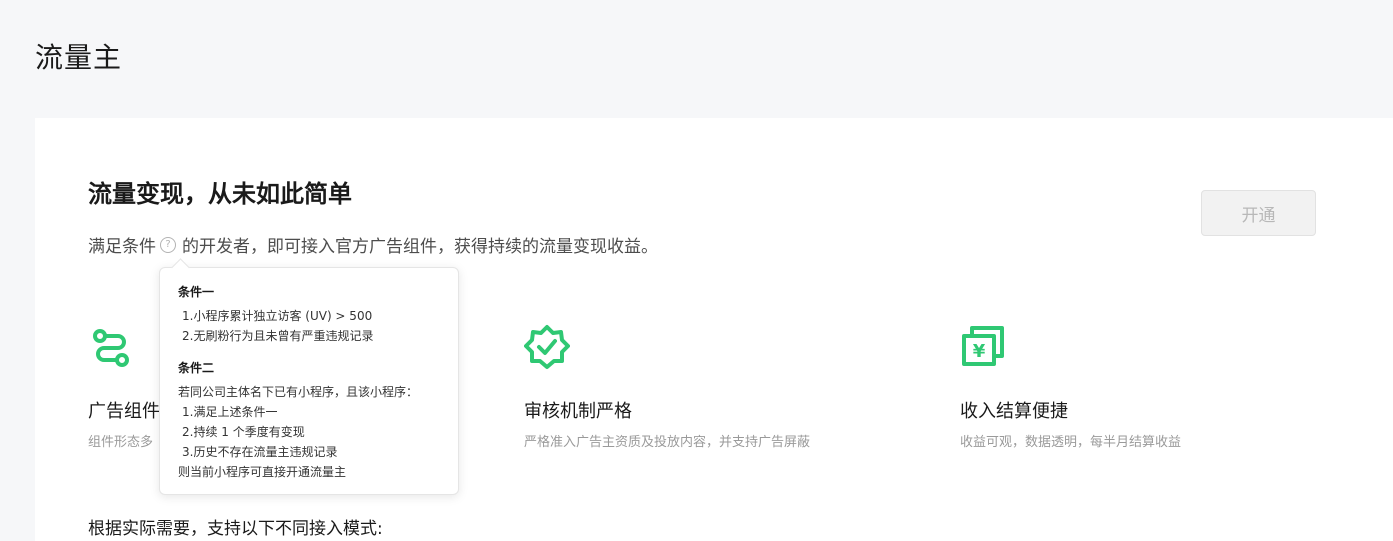  What do you see at coordinates (420, 247) in the screenshot?
I see `hero-desc-suffix: 的开发者，即可接入官方广告组件，获得持续的流量变现收益。` at bounding box center [420, 247].